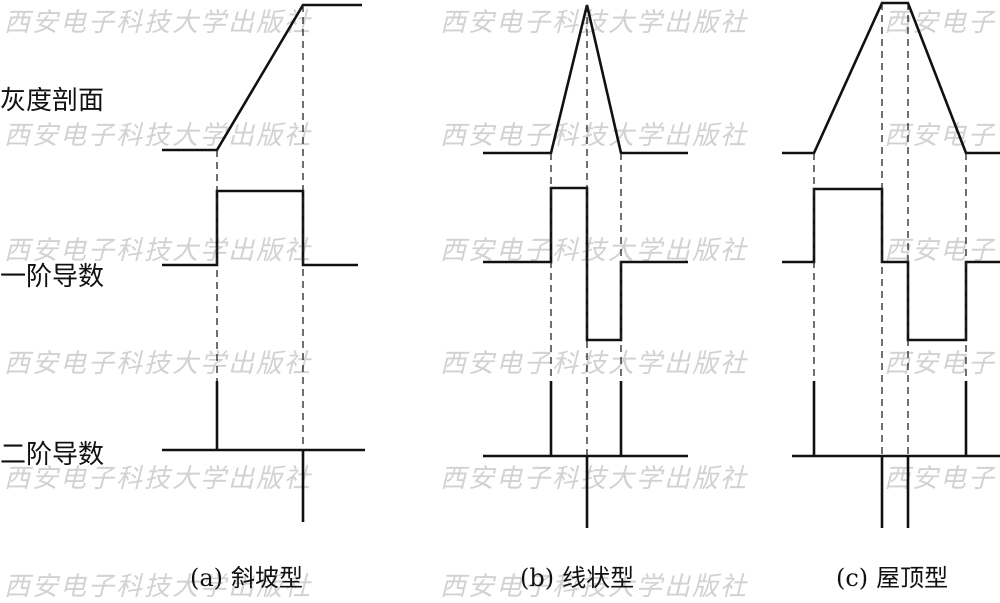 This screenshot has height=603, width=1000. I want to click on roof-first-derivative, so click(891, 264).